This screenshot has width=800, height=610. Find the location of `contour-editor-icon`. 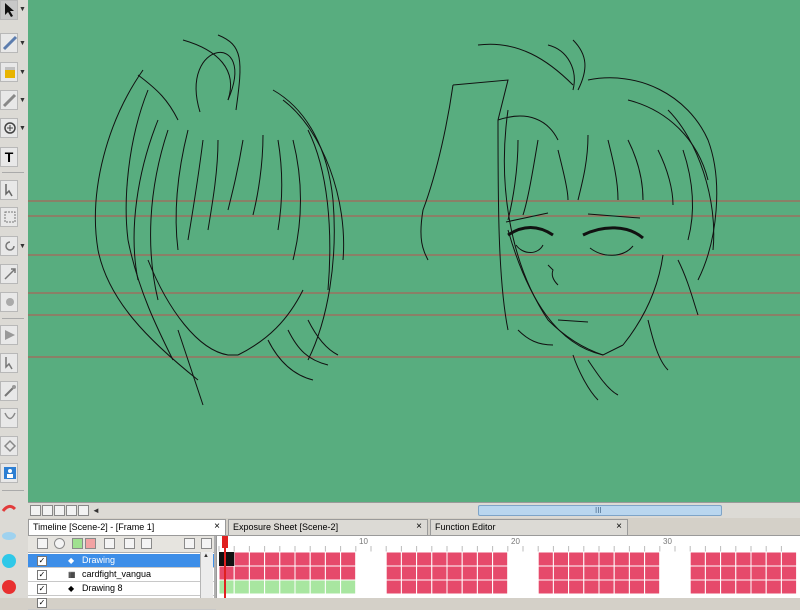

contour-editor-icon is located at coordinates (9, 128).